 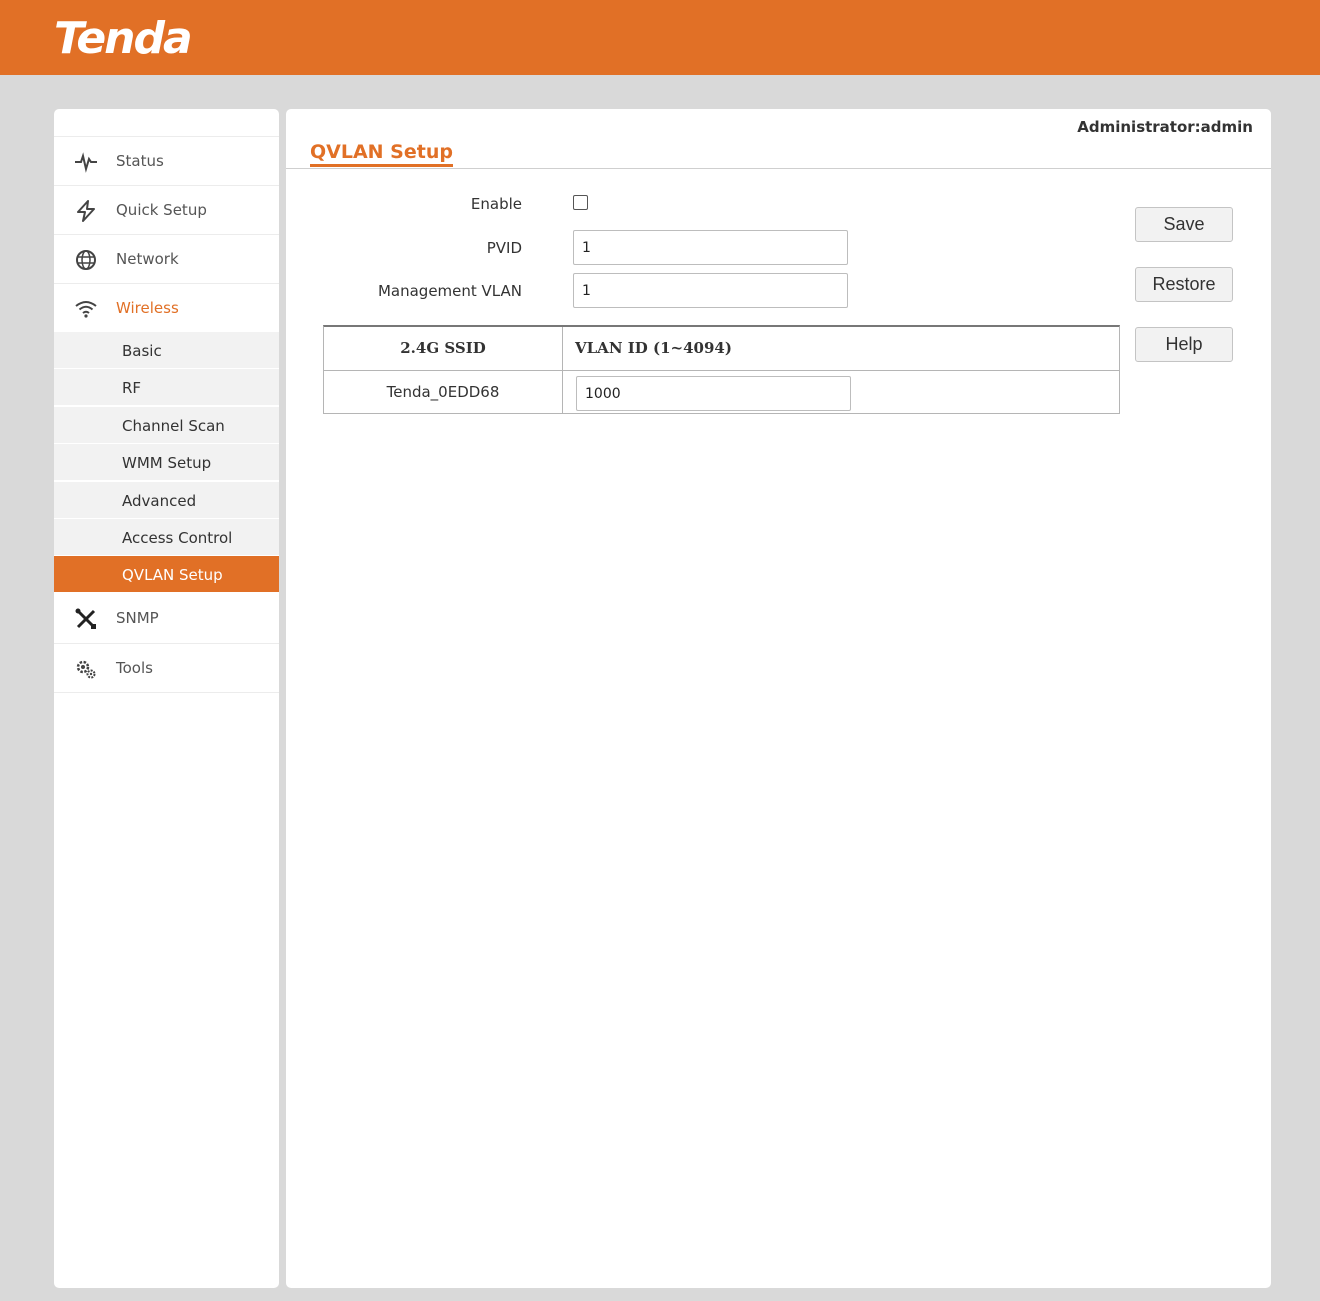 What do you see at coordinates (166, 692) in the screenshot?
I see `sidebar-divider` at bounding box center [166, 692].